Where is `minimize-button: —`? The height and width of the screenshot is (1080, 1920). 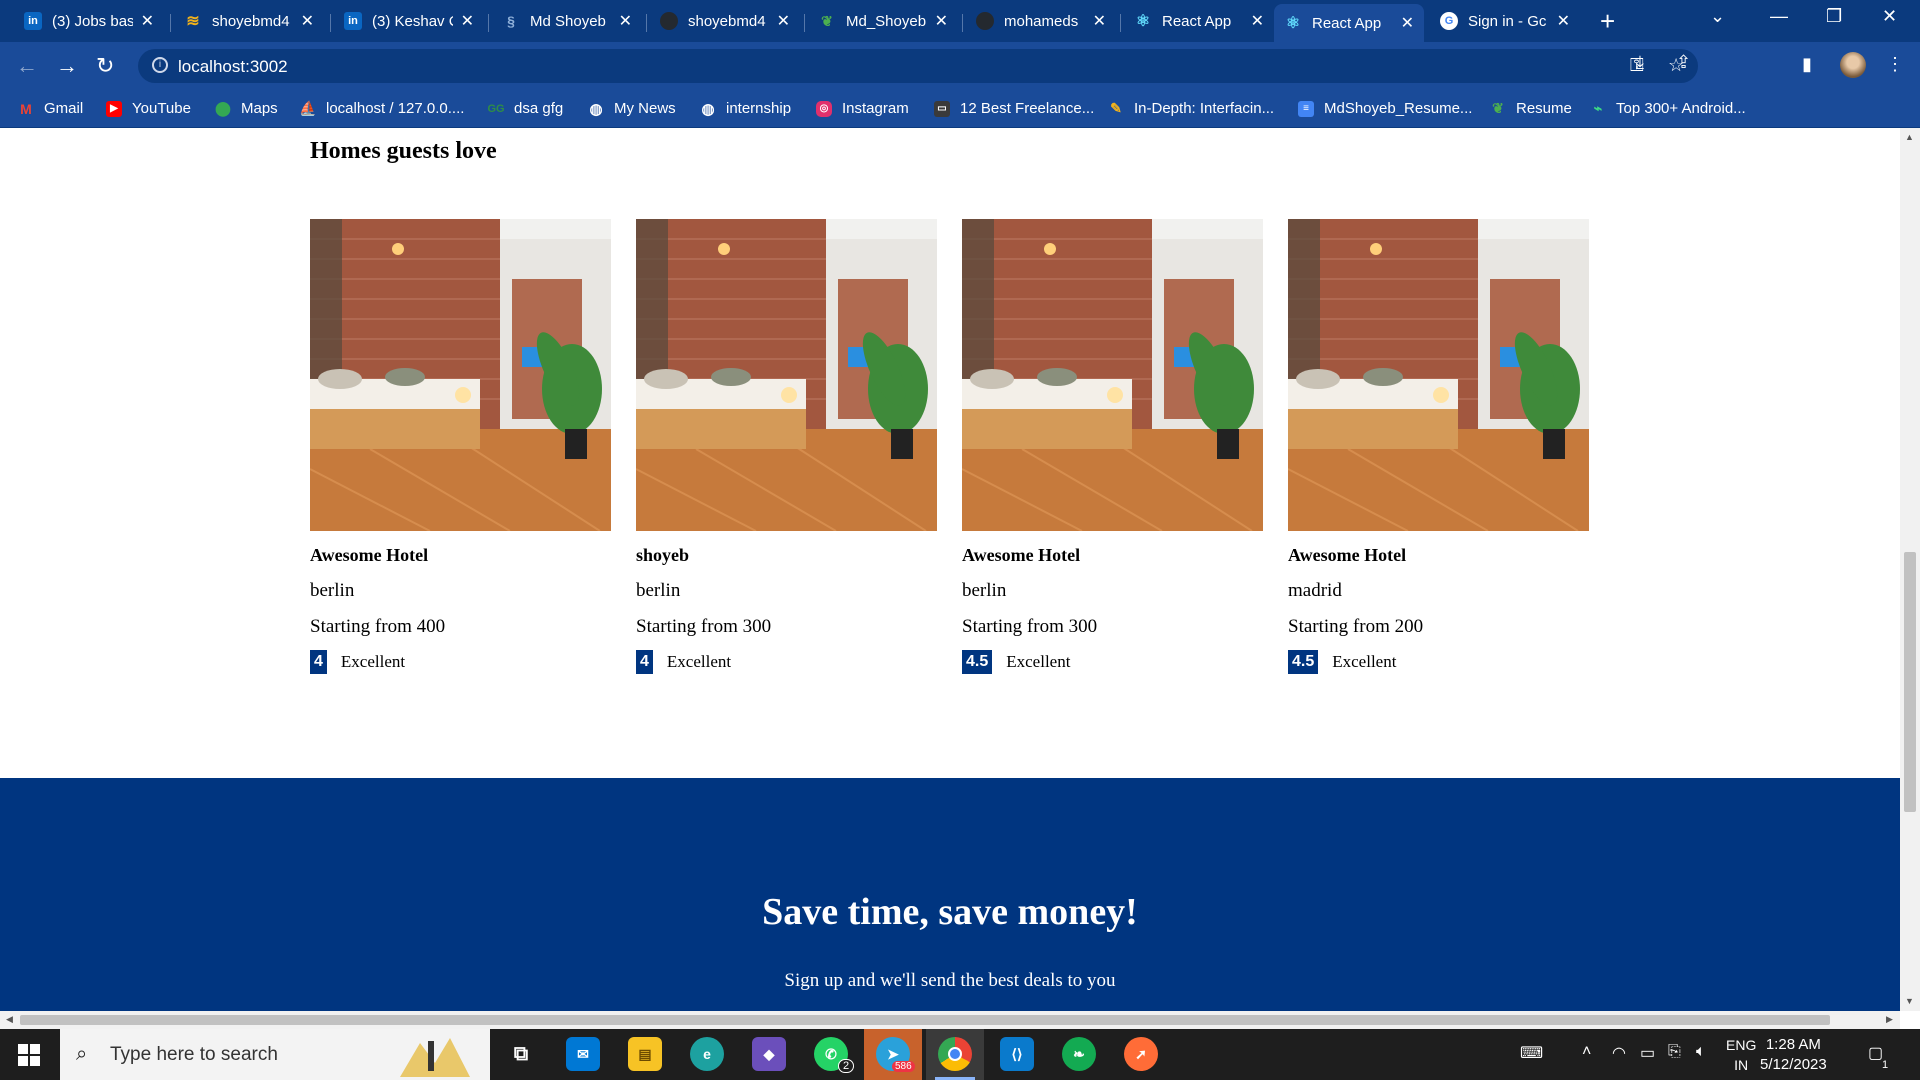 minimize-button: — is located at coordinates (1779, 16).